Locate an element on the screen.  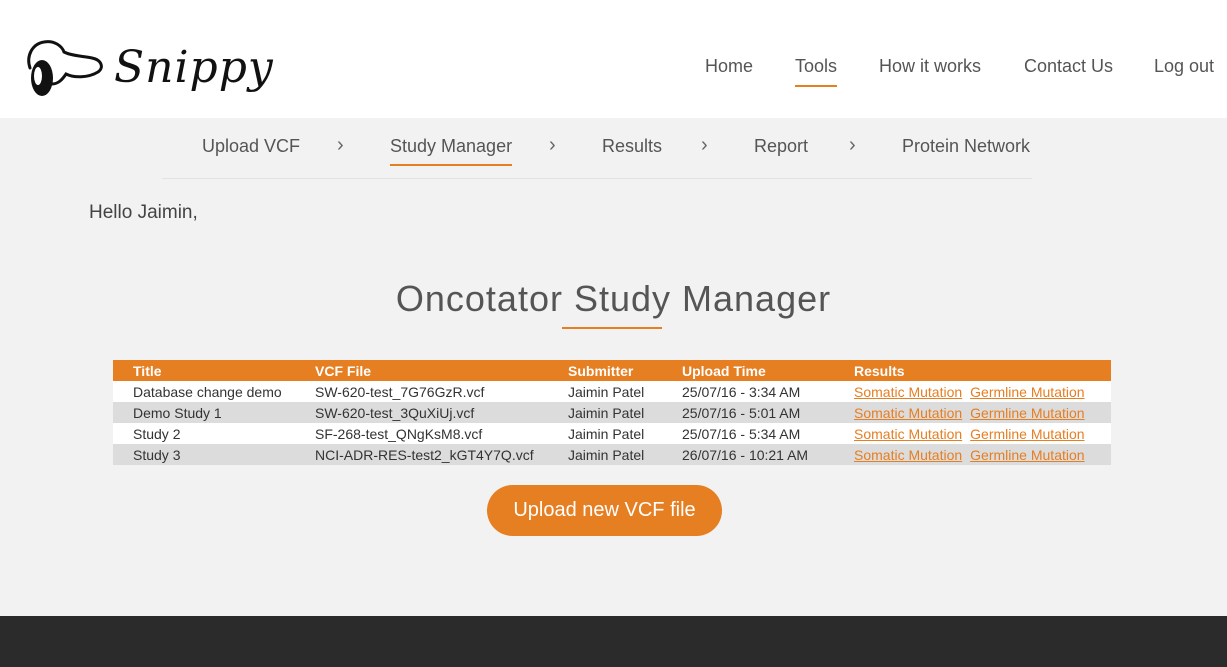
page-title: Oncotator Study Manager is located at coordinates (613, 299).